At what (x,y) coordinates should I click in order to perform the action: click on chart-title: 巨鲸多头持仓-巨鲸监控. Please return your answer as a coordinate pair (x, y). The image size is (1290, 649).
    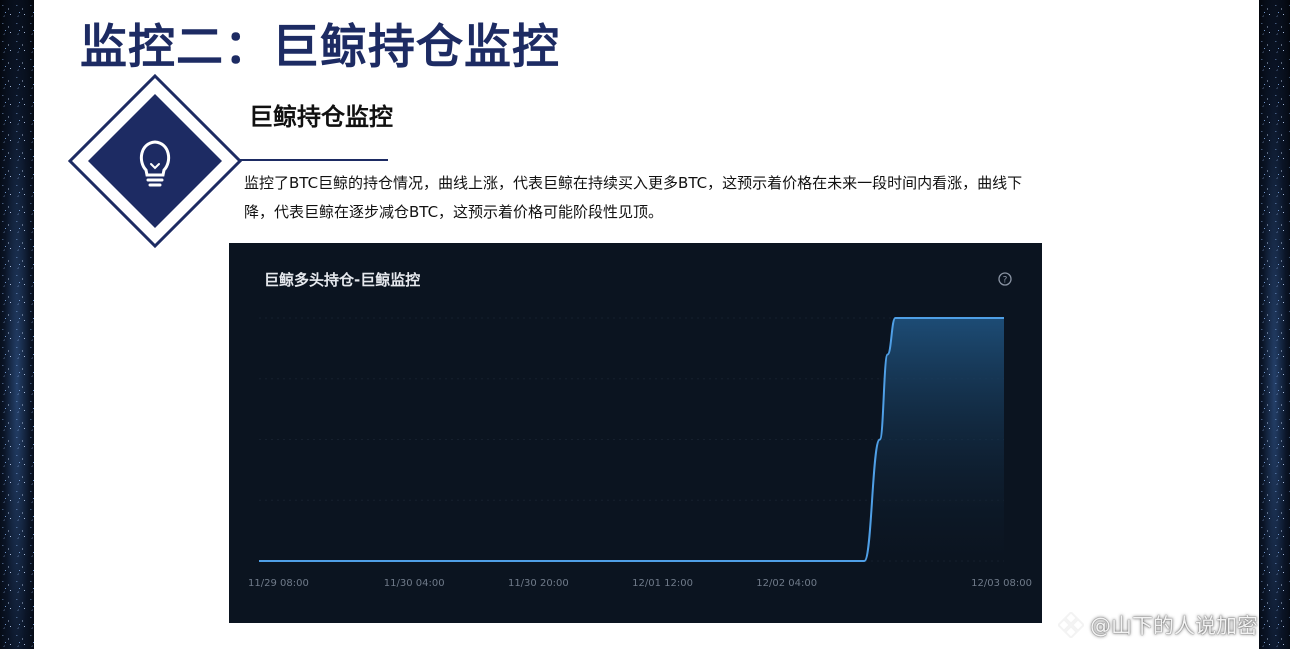
    Looking at the image, I should click on (342, 280).